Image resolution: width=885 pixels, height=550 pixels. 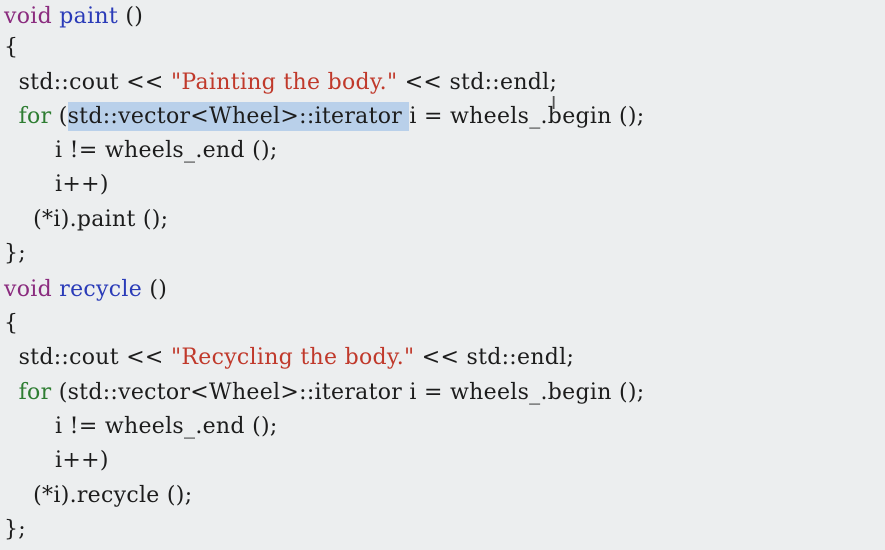 I want to click on code-line-9: void recycle (), so click(x=85, y=290).